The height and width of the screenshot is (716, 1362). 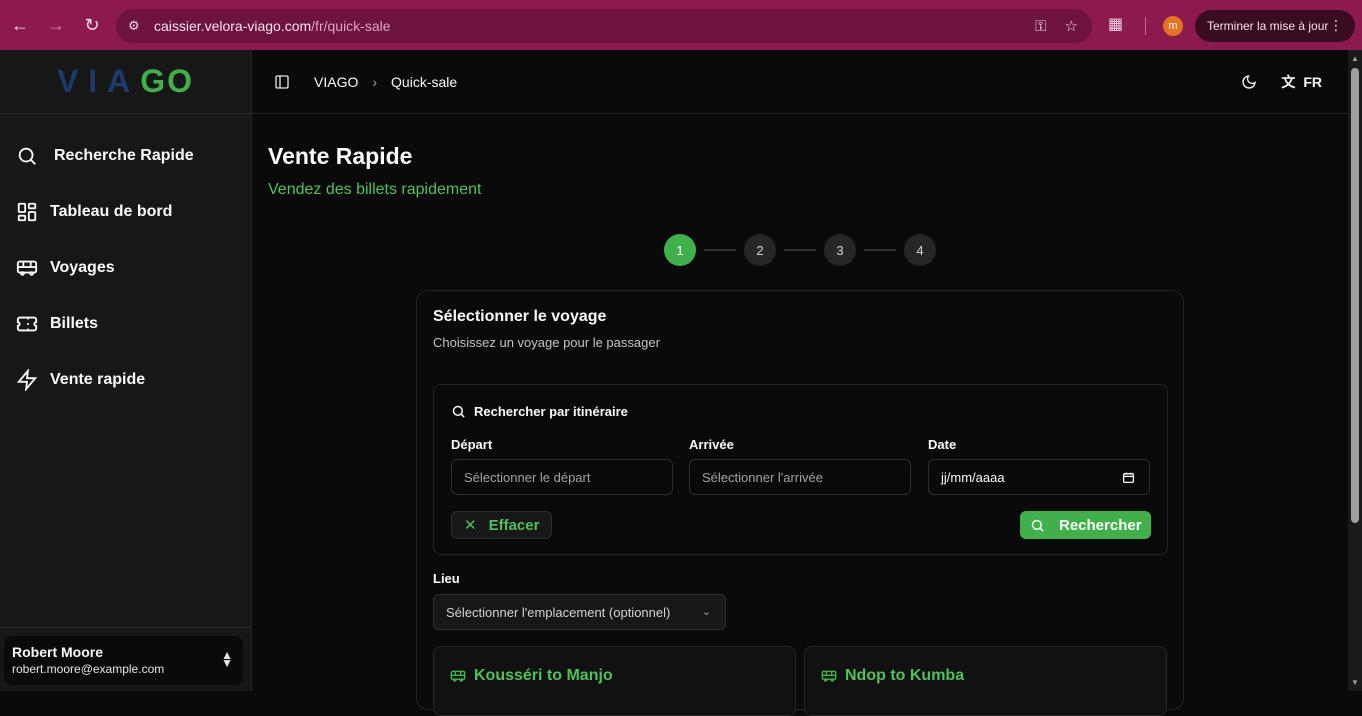 I want to click on page-scrollbar: ▲ ▼, so click(x=1355, y=370).